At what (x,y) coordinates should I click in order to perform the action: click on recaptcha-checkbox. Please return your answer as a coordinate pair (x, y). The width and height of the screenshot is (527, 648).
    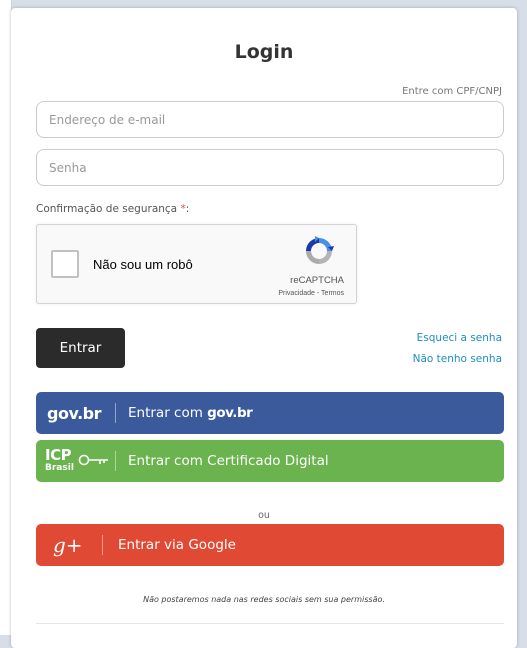
    Looking at the image, I should click on (65, 264).